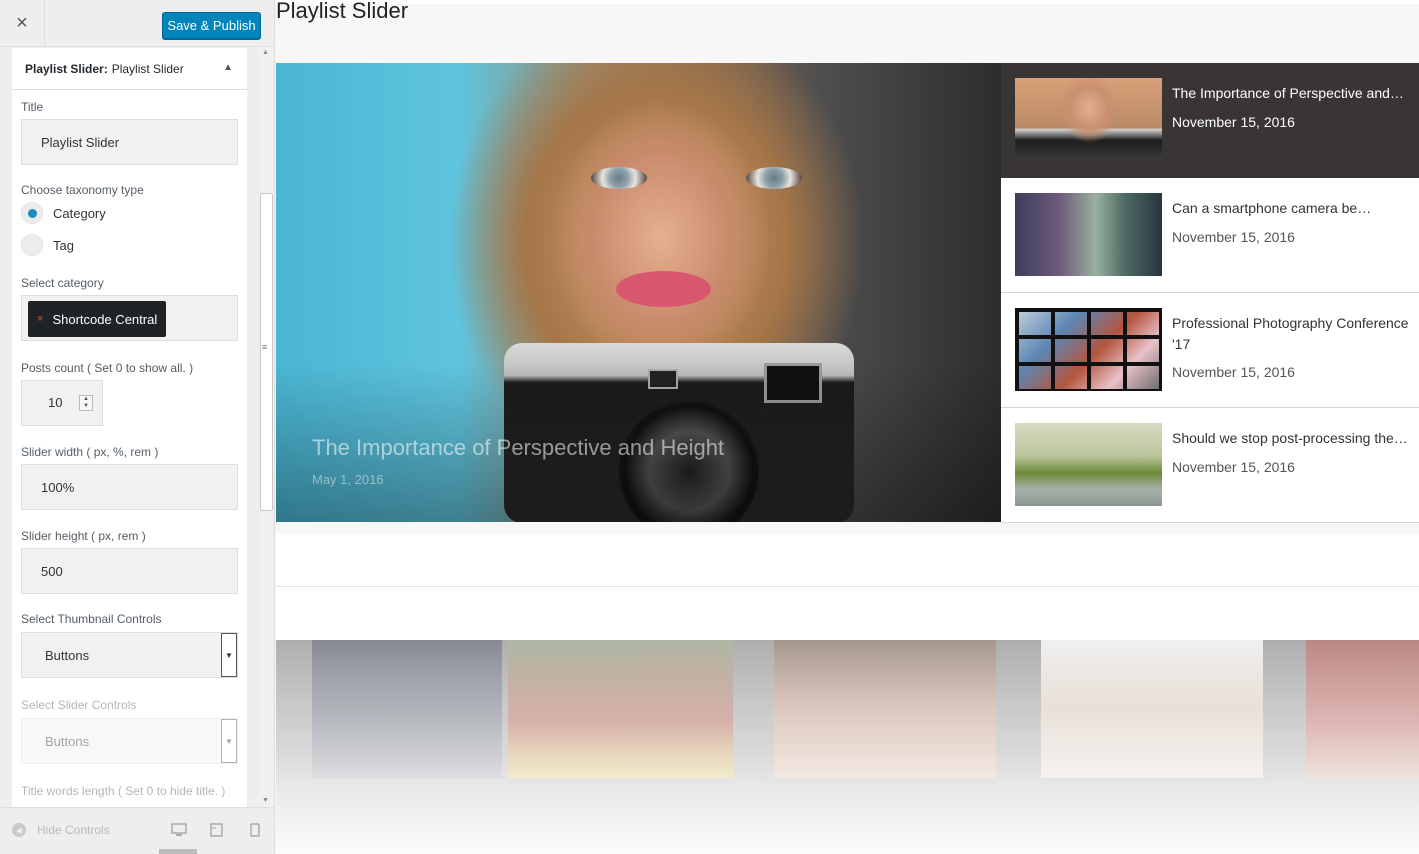 The width and height of the screenshot is (1419, 854). What do you see at coordinates (348, 479) in the screenshot?
I see `slide-date: May 1, 2016` at bounding box center [348, 479].